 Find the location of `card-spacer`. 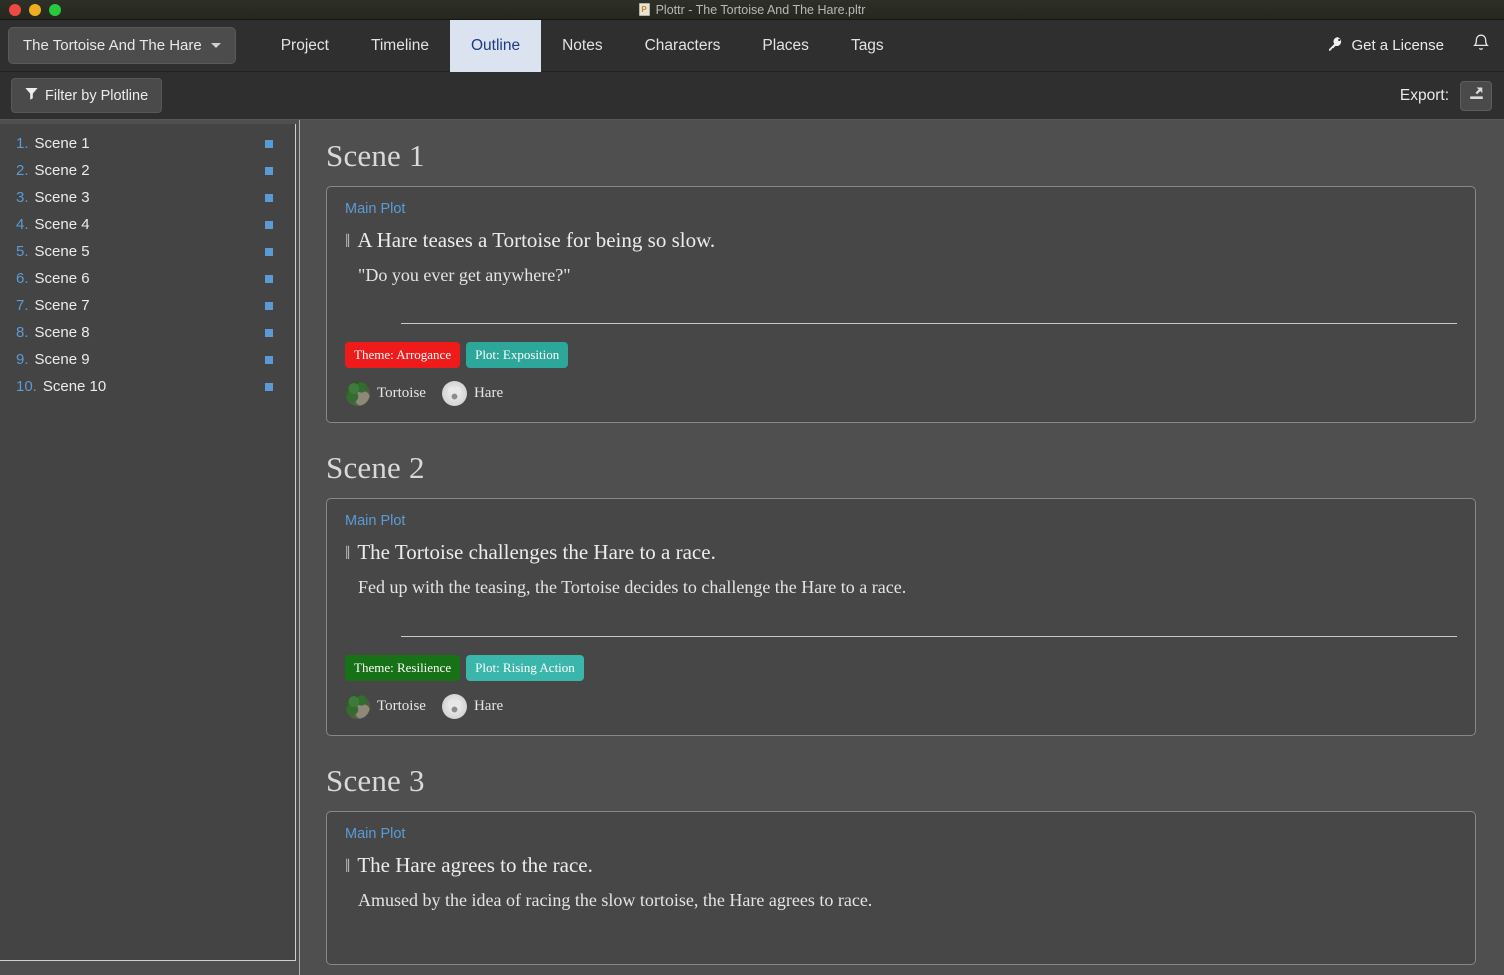

card-spacer is located at coordinates (901, 618).